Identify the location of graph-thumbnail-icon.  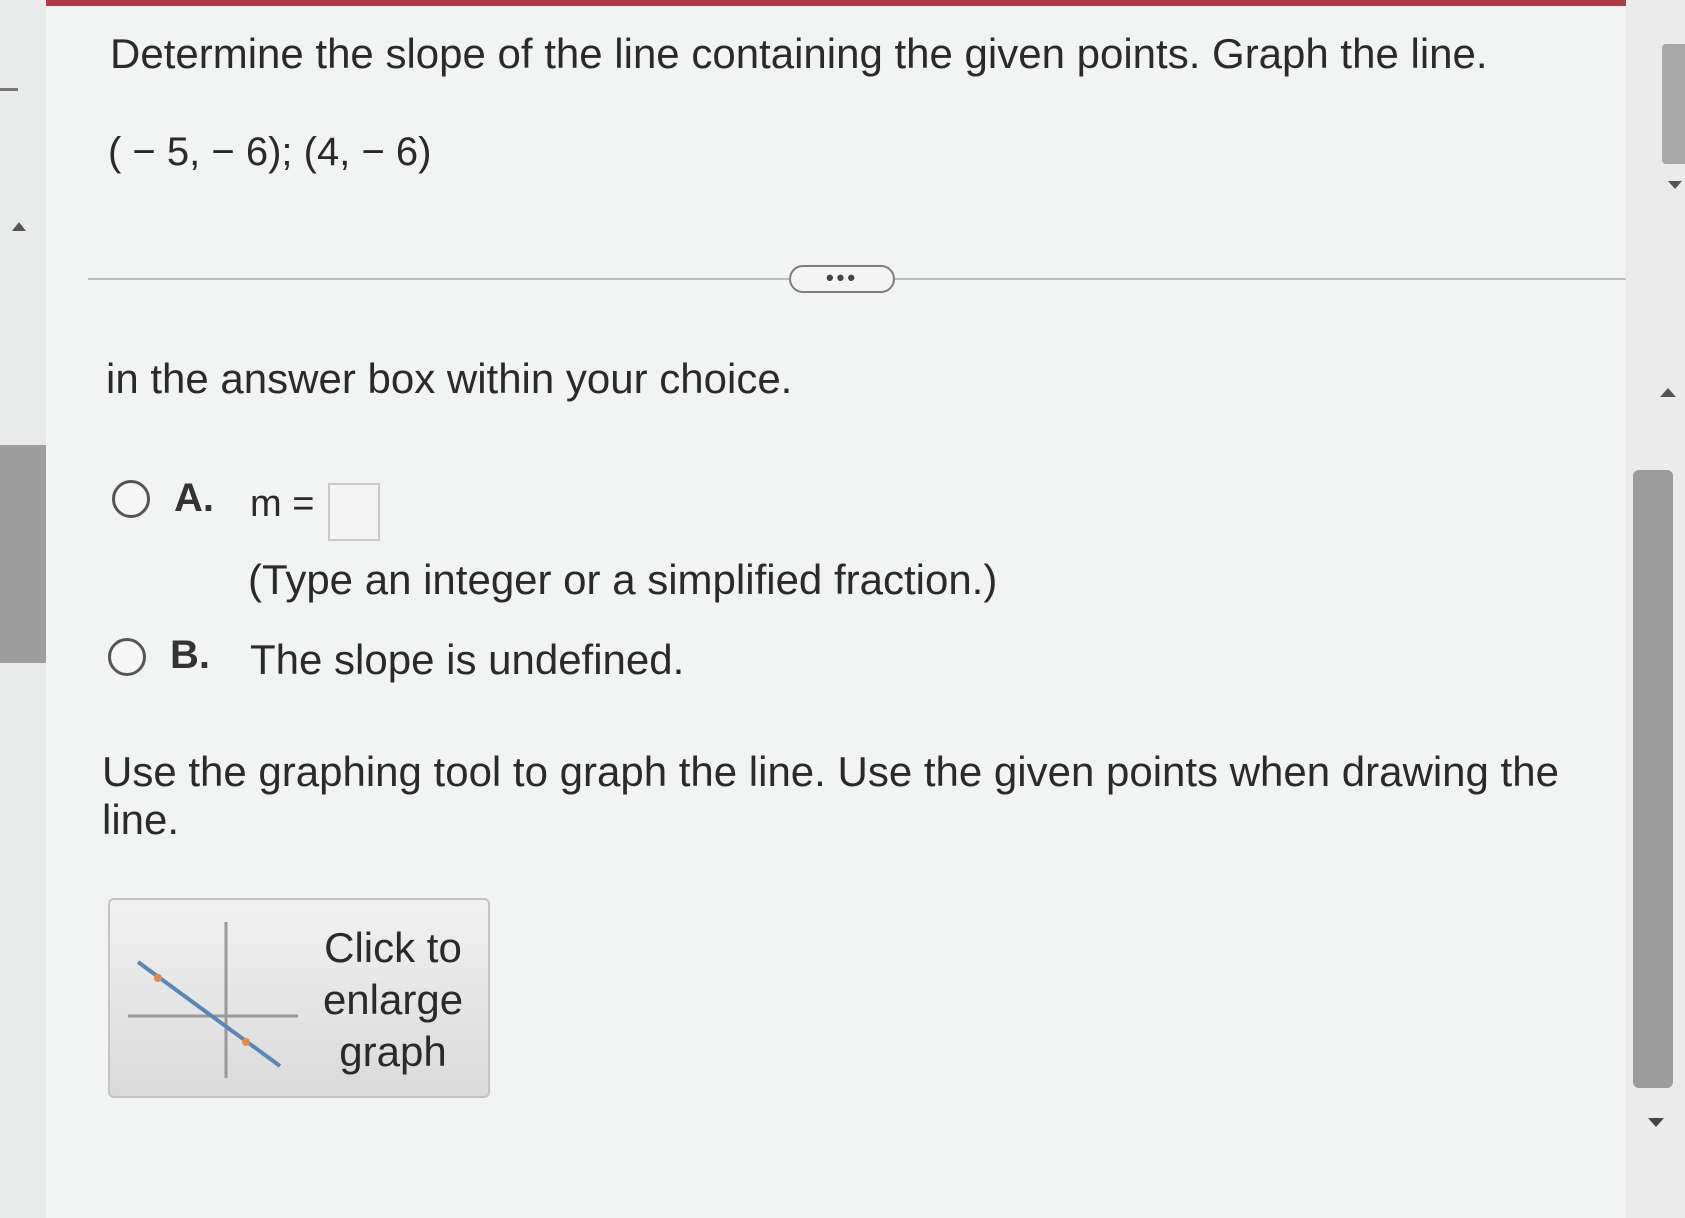
(213, 1000).